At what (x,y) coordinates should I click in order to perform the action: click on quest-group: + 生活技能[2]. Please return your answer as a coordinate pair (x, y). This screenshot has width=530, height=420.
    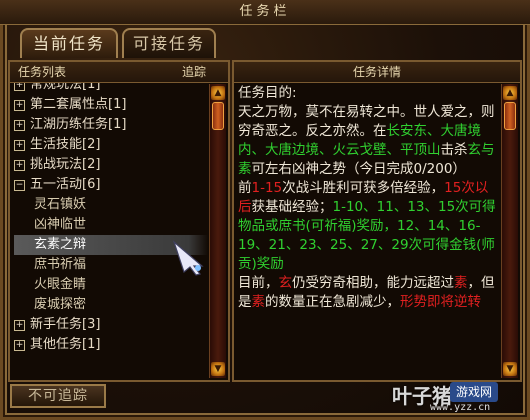
    Looking at the image, I should click on (111, 145).